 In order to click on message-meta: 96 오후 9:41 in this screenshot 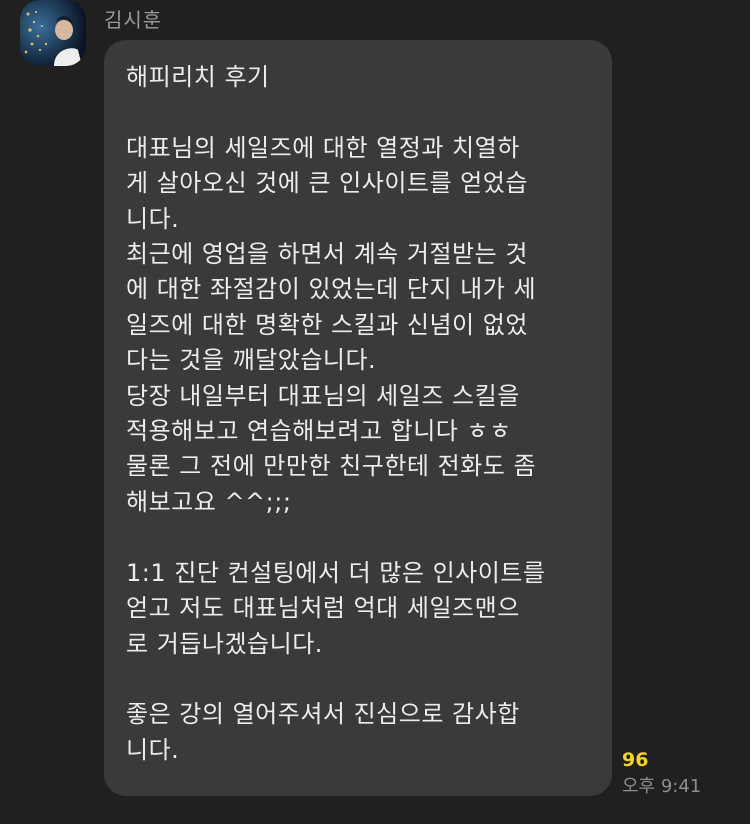, I will do `click(661, 774)`.